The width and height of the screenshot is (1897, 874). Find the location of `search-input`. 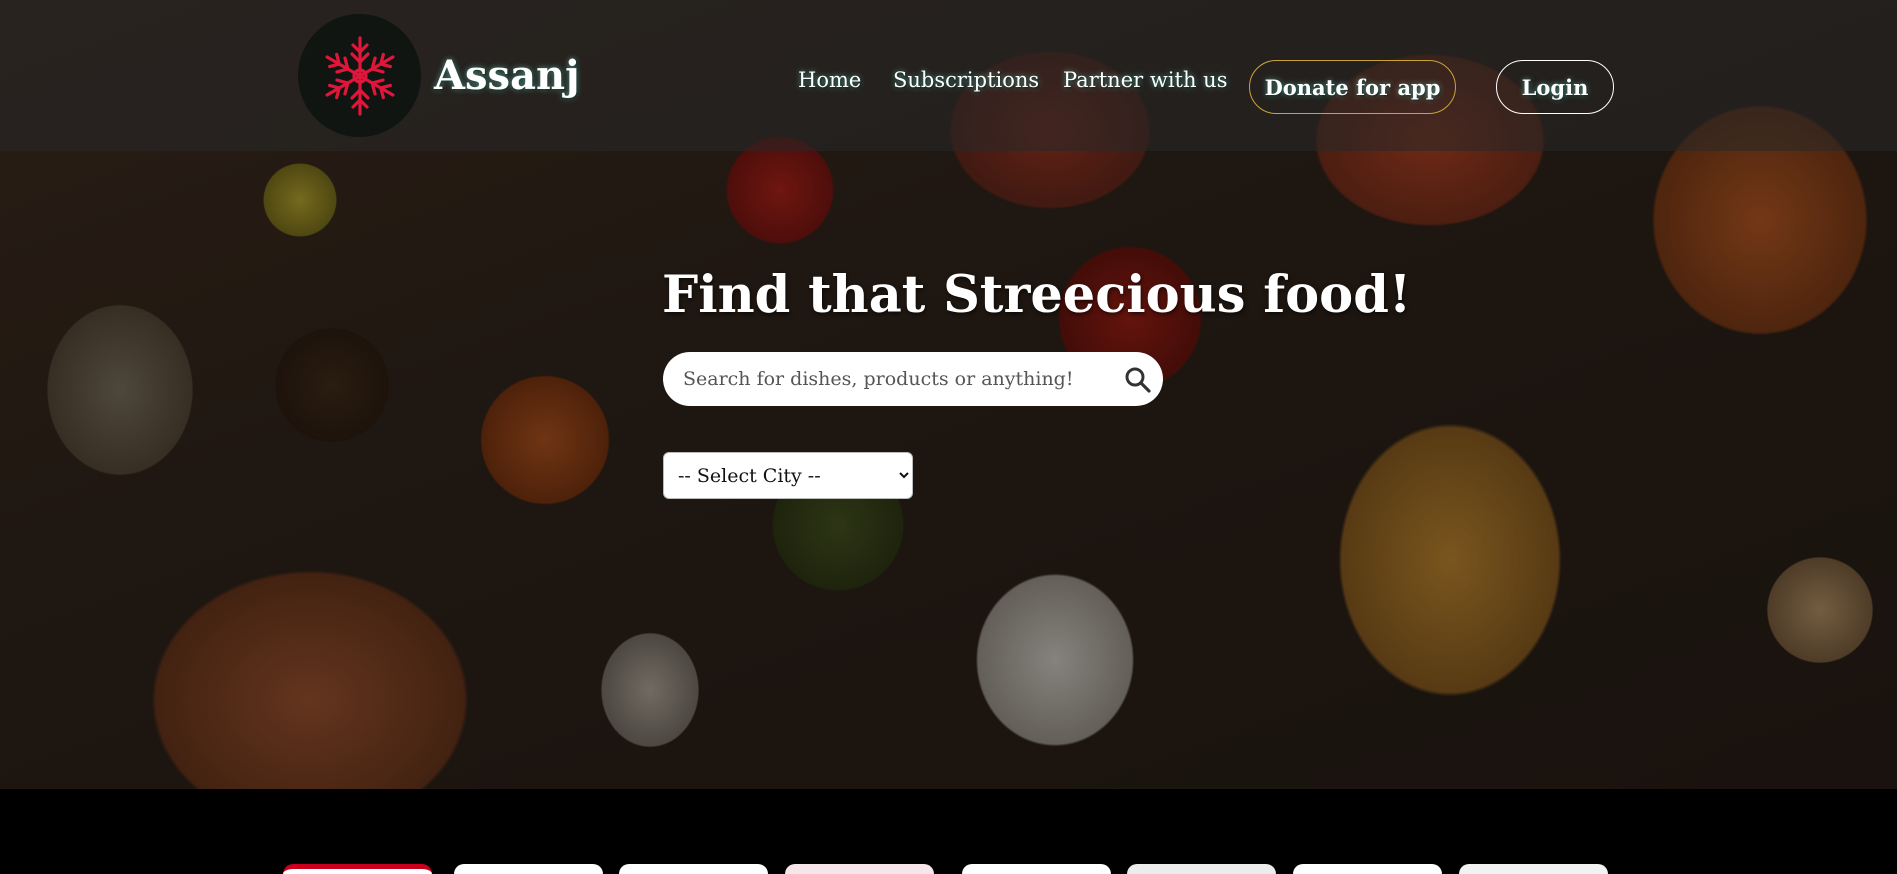

search-input is located at coordinates (893, 379).